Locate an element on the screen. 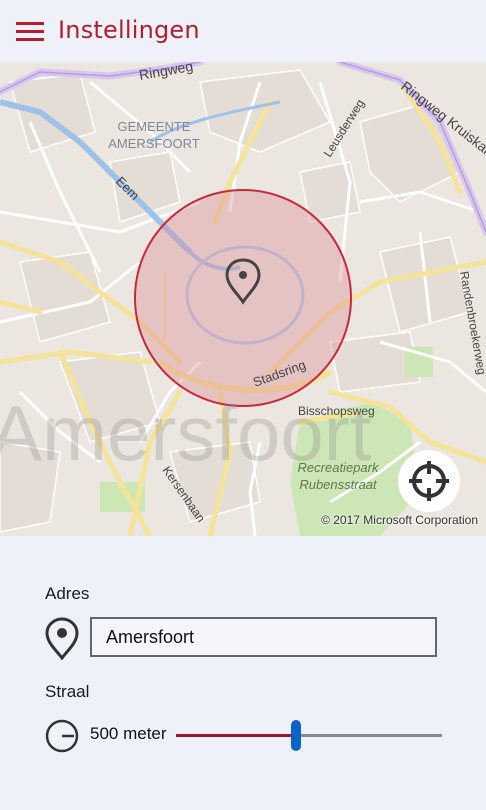  map-label-district-2: AMERSFOORT is located at coordinates (154, 143).